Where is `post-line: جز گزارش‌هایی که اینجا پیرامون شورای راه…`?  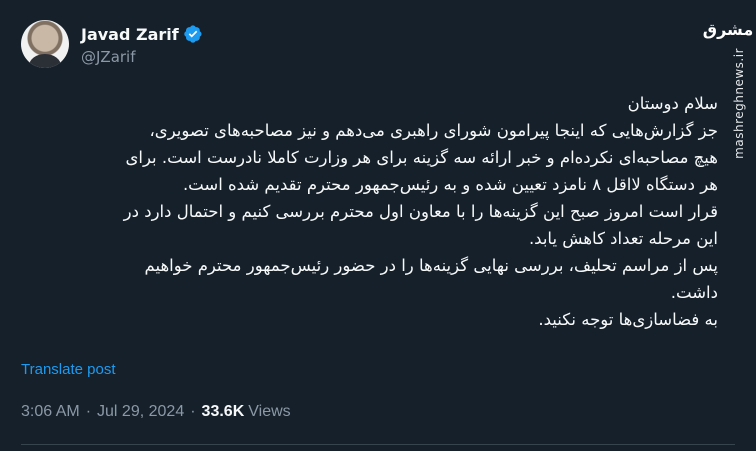 post-line: جز گزارش‌هایی که اینجا پیرامون شورای راه… is located at coordinates (433, 130).